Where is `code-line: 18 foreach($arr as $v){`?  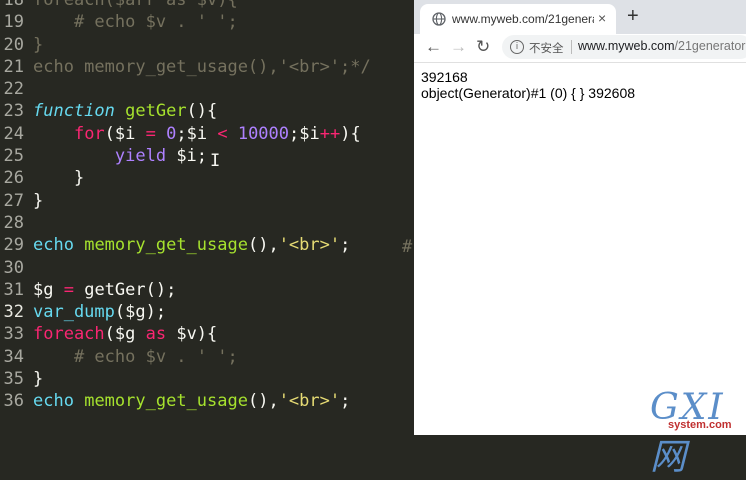 code-line: 18 foreach($arr as $v){ is located at coordinates (207, 5).